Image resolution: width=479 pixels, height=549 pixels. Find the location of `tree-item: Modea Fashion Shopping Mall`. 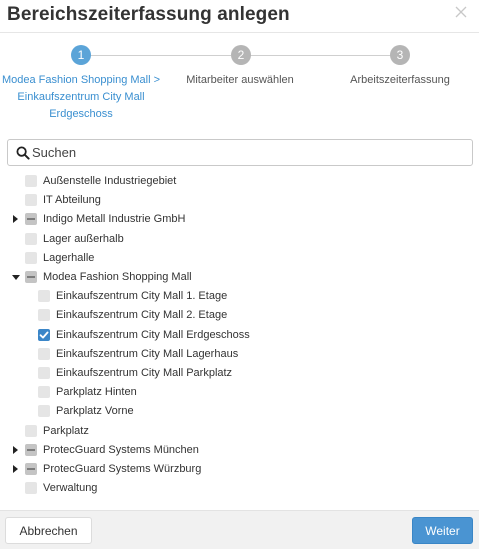

tree-item: Modea Fashion Shopping Mall is located at coordinates (239, 277).